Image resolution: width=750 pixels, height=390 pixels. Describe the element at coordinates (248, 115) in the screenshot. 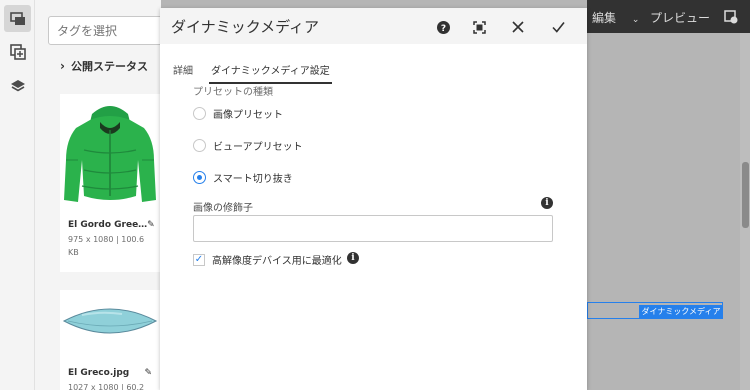

I see `radio-label: 画像プリセット` at that location.